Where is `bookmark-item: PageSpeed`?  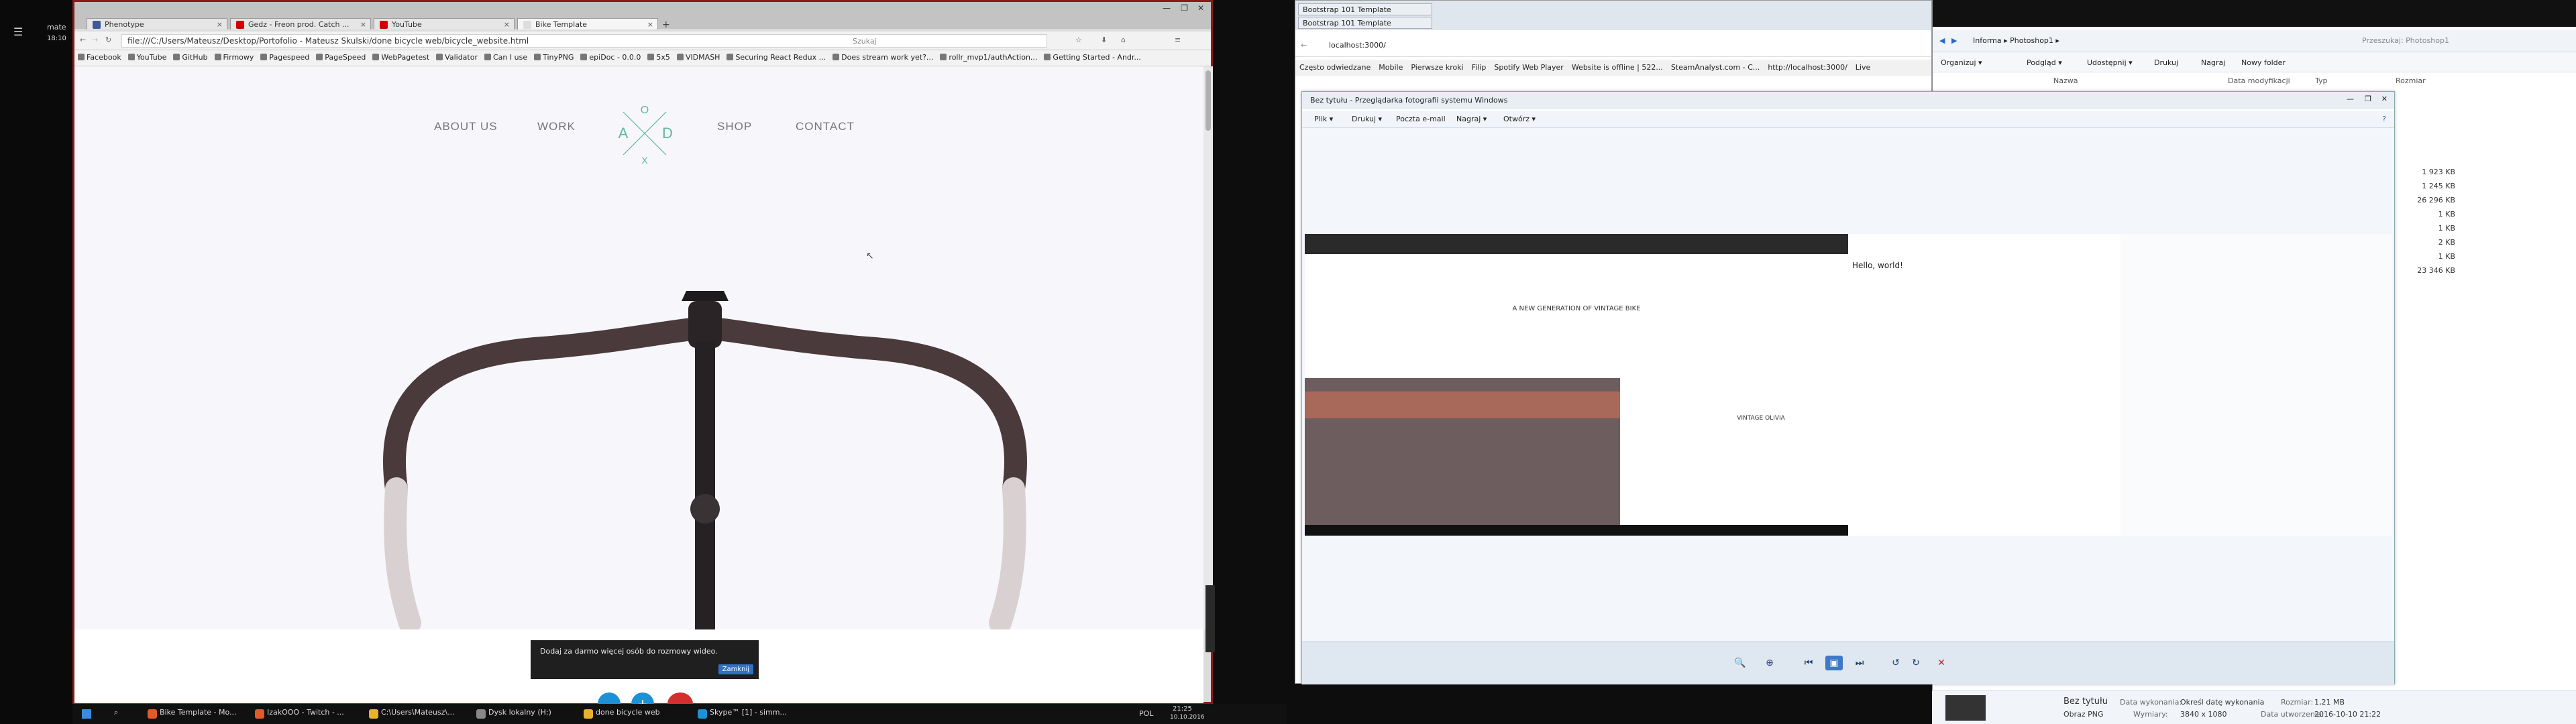 bookmark-item: PageSpeed is located at coordinates (341, 57).